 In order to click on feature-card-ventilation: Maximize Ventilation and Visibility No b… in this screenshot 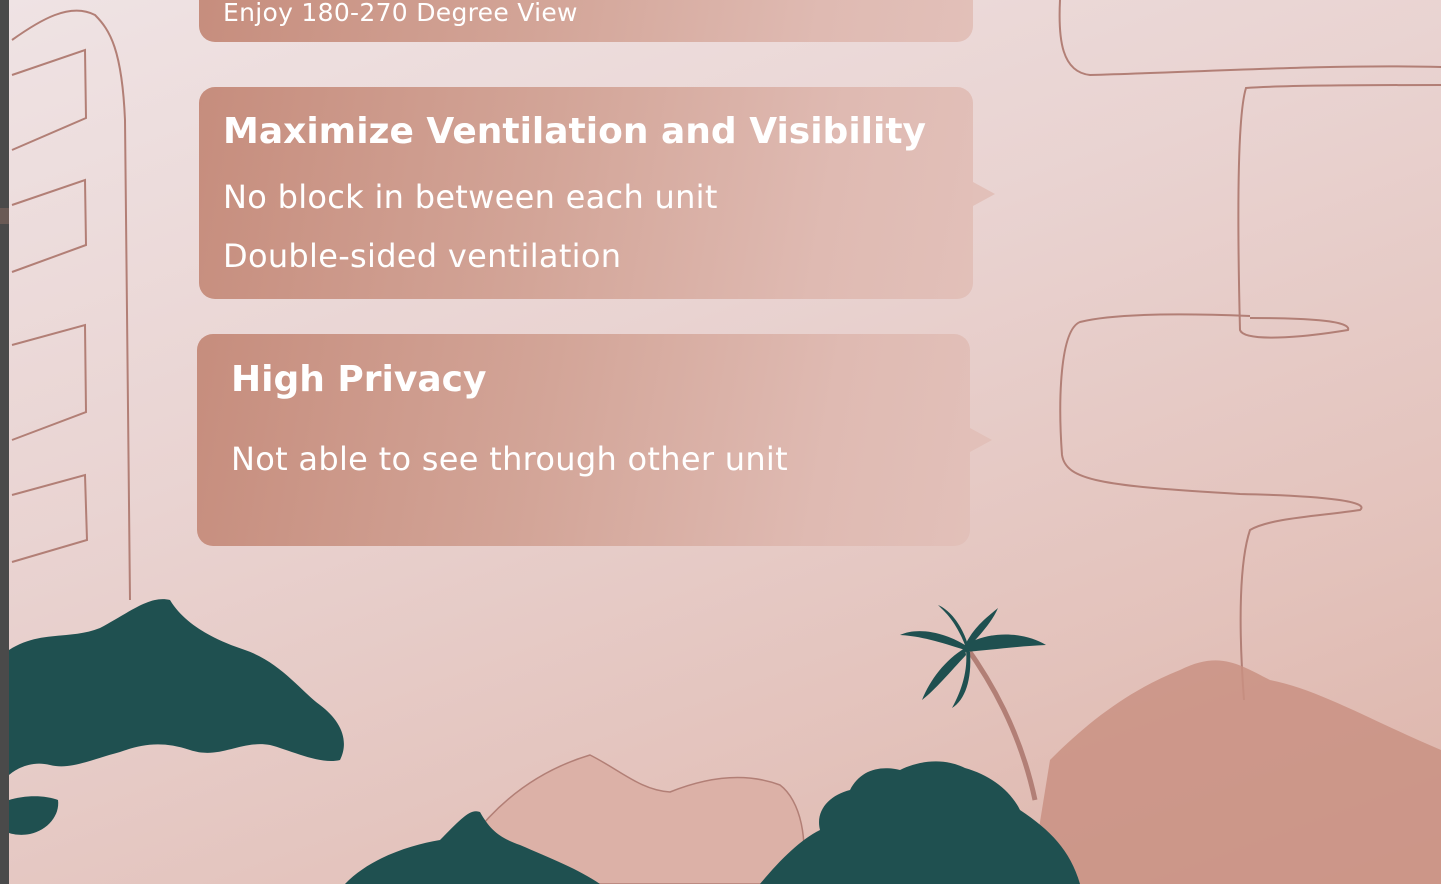, I will do `click(597, 193)`.